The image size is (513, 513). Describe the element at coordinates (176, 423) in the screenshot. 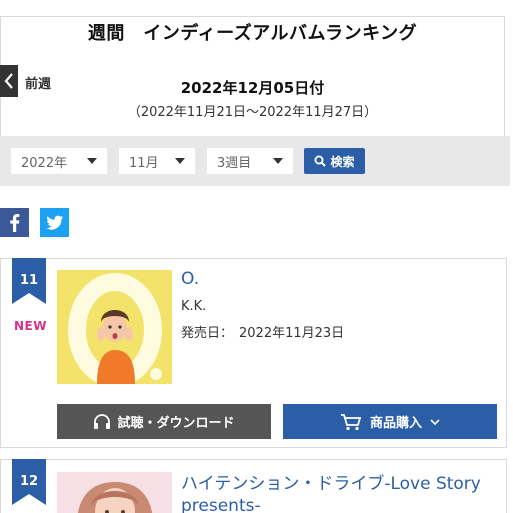

I see `listen-download-label: 試聴・ダウンロード` at that location.